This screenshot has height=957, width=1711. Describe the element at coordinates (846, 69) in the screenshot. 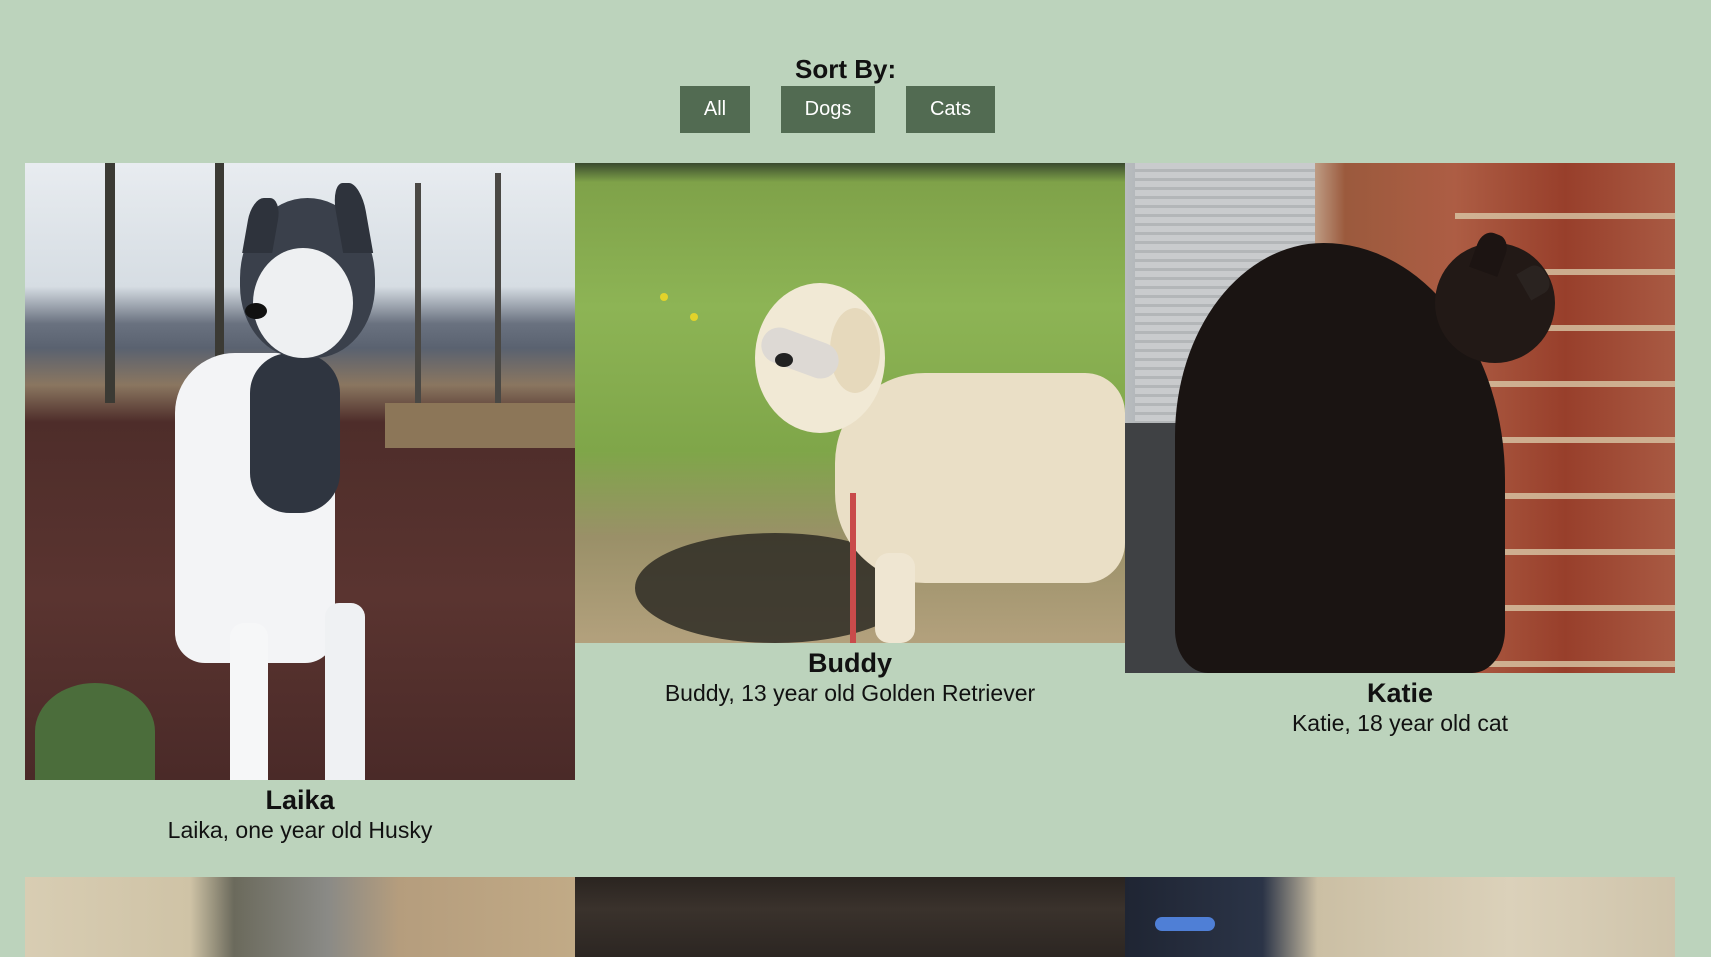

I see `sort-title: Sort By:` at that location.